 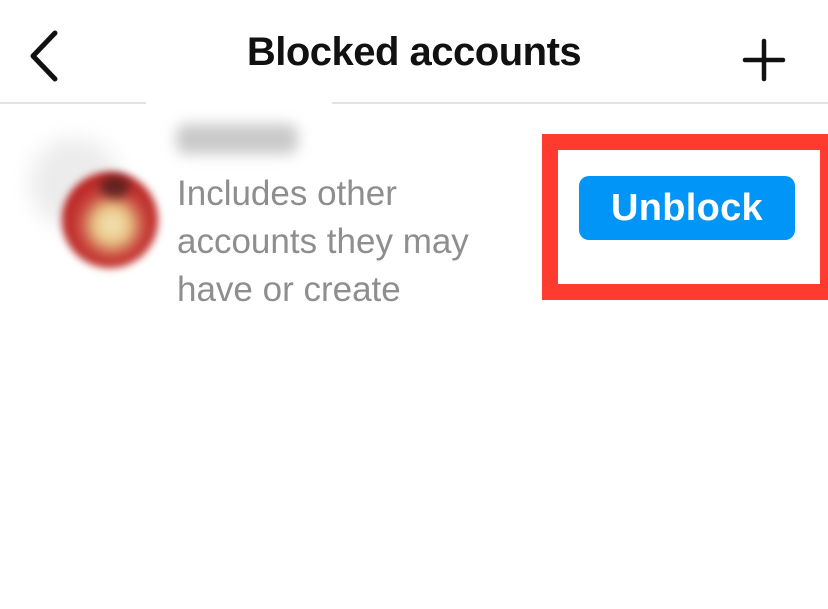 I want to click on page-title: Blocked accounts, so click(x=414, y=52).